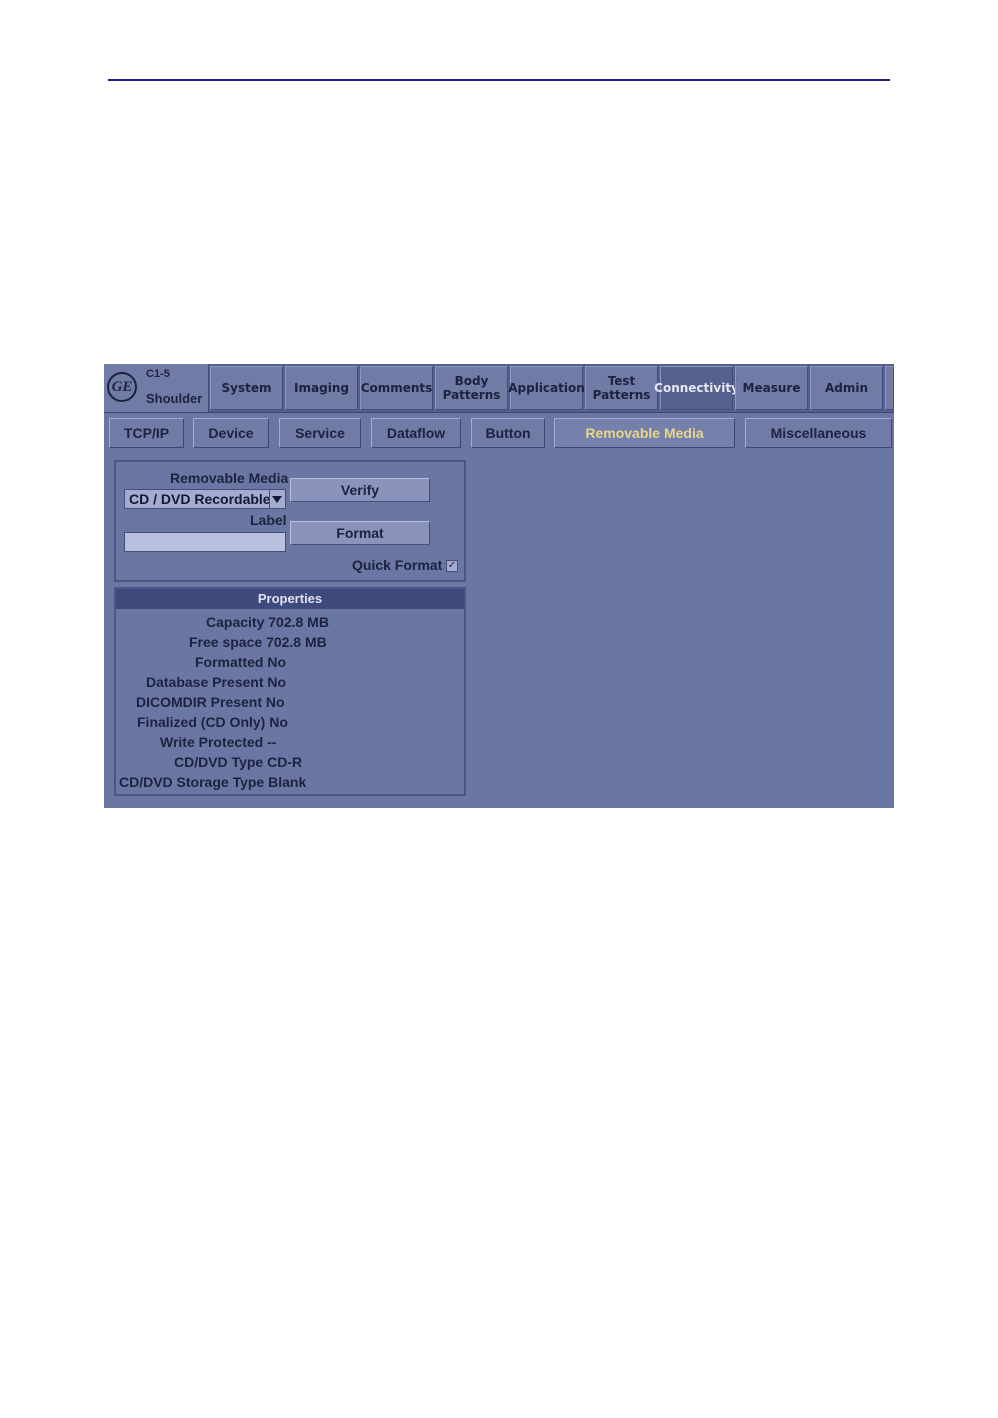 The width and height of the screenshot is (998, 1418). I want to click on property-cd-dvd-type: CD/DVD Type CD-R, so click(238, 762).